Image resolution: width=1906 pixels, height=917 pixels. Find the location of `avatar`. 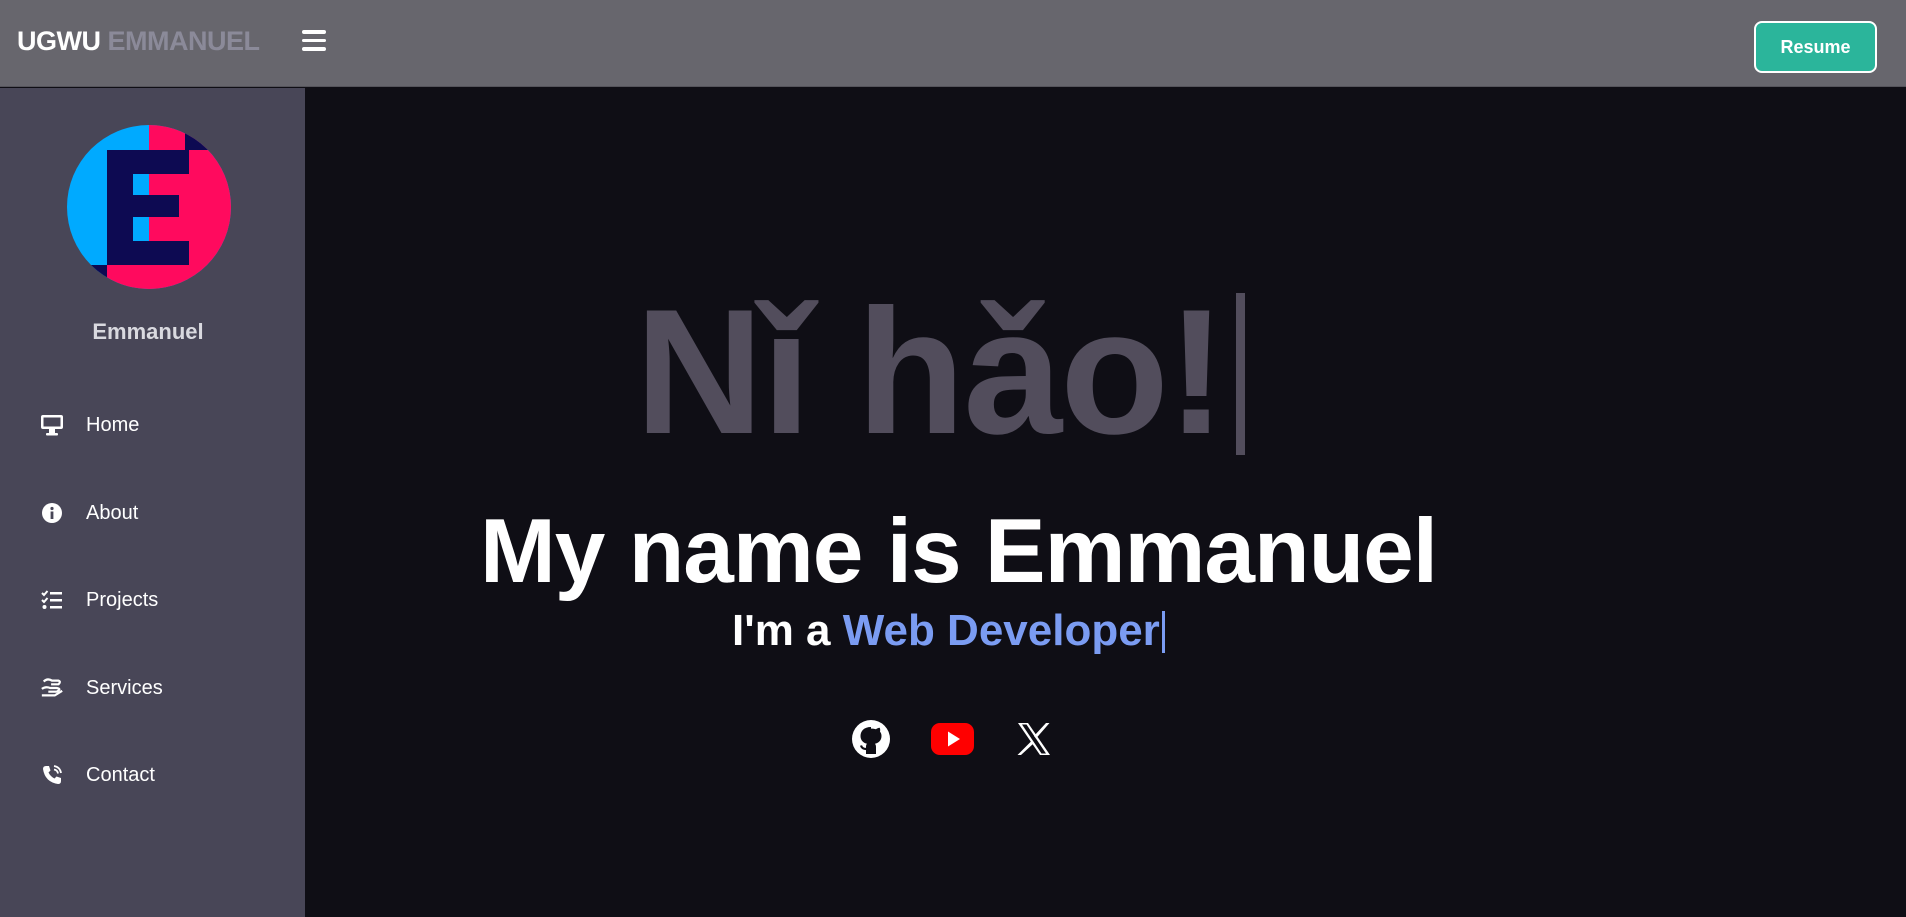

avatar is located at coordinates (149, 207).